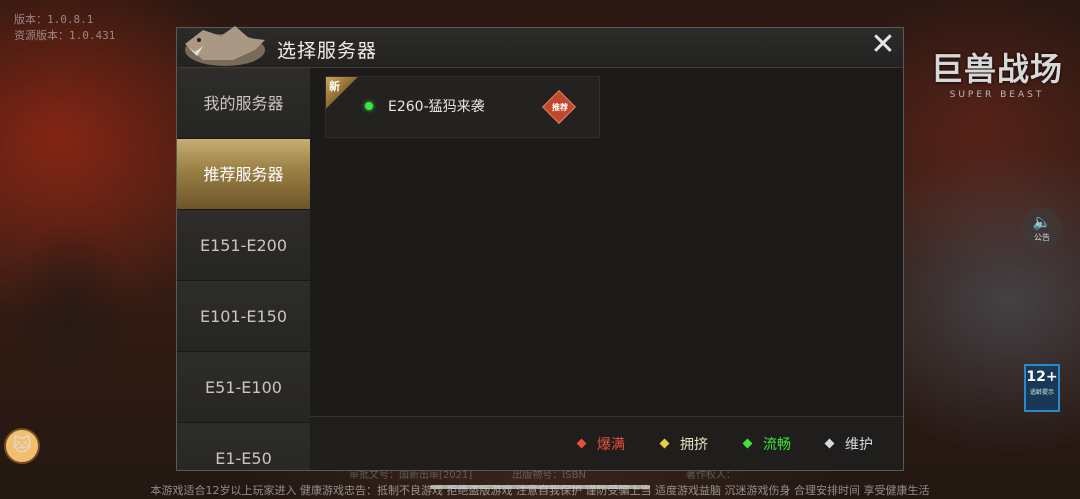 This screenshot has height=499, width=1080. I want to click on legend-label-crowded: 拥挤, so click(694, 445).